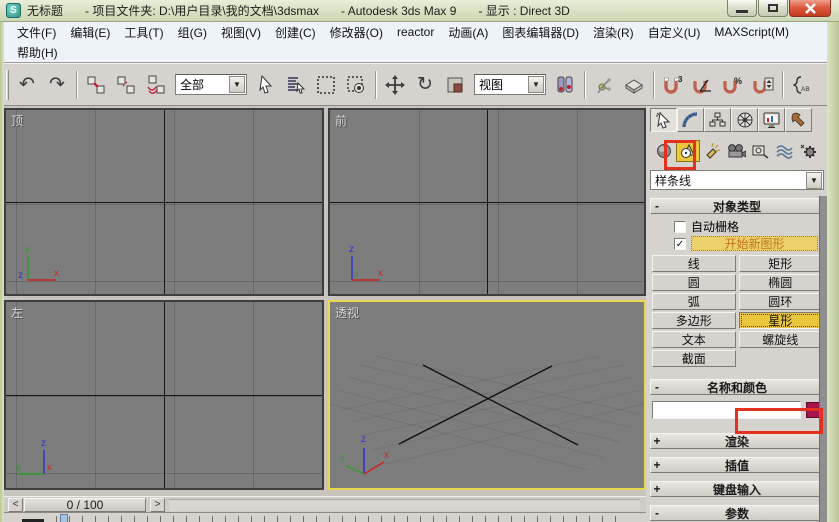 The width and height of the screenshot is (839, 522). What do you see at coordinates (781, 358) in the screenshot?
I see `empty-cell` at bounding box center [781, 358].